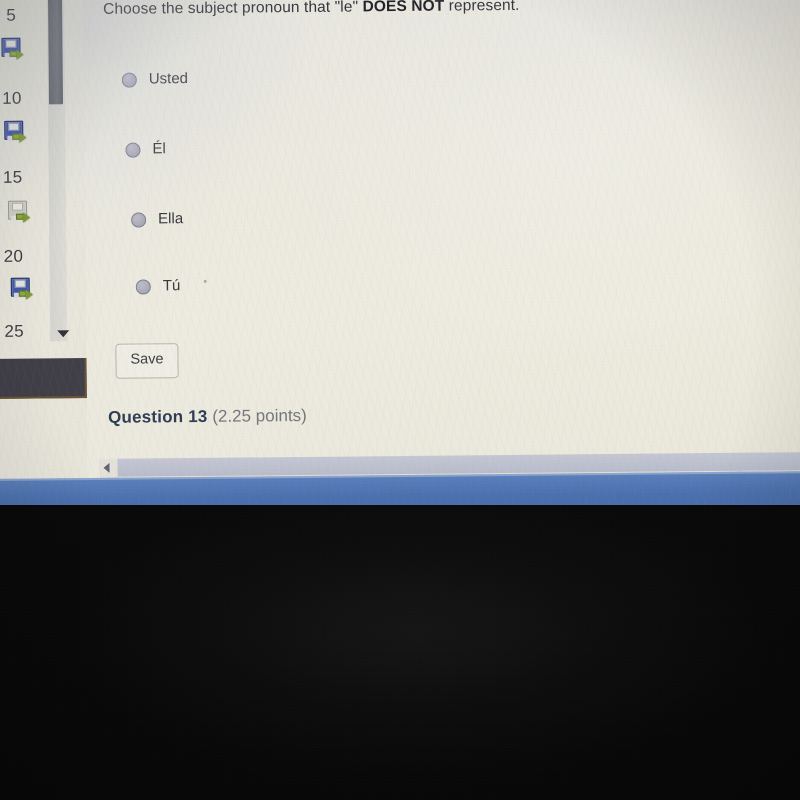  What do you see at coordinates (159, 149) in the screenshot?
I see `answer-option-label: Él` at bounding box center [159, 149].